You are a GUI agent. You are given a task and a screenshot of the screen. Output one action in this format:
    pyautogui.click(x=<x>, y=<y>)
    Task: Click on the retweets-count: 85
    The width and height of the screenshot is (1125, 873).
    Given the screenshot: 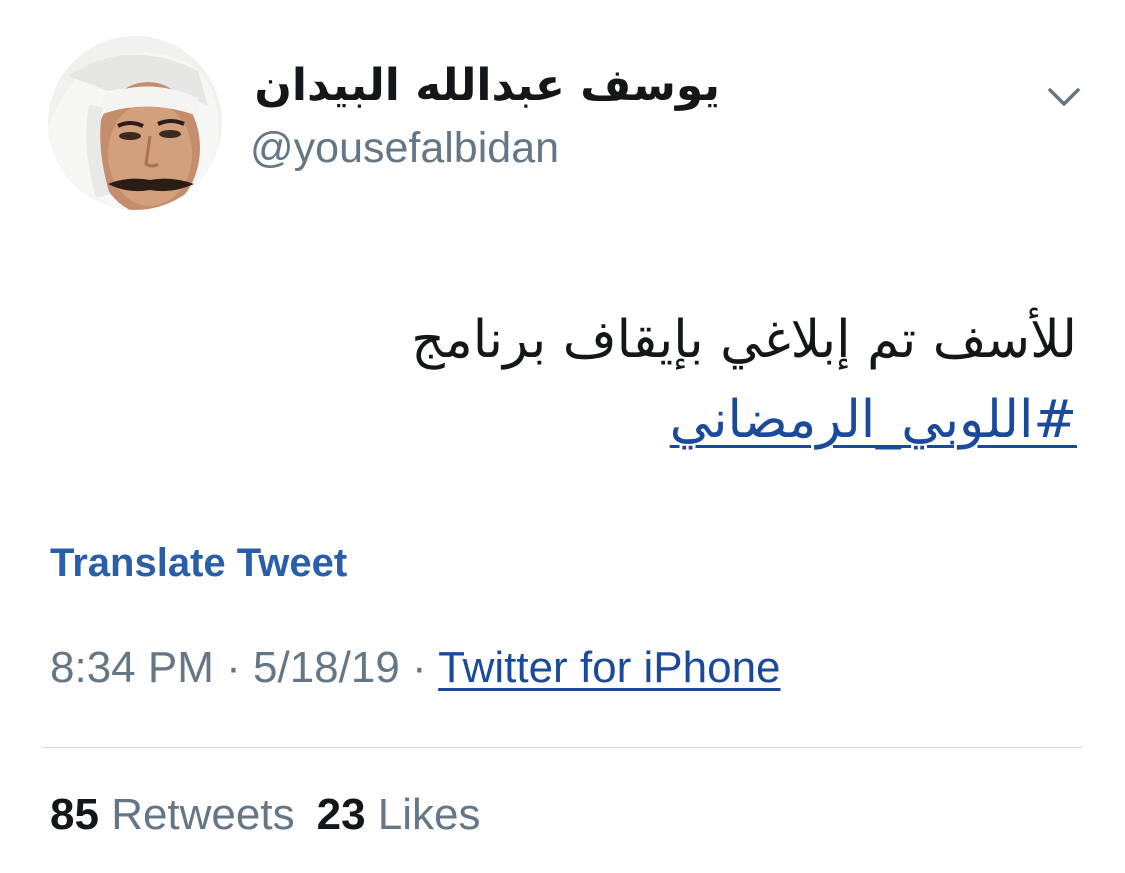 What is the action you would take?
    pyautogui.click(x=74, y=814)
    